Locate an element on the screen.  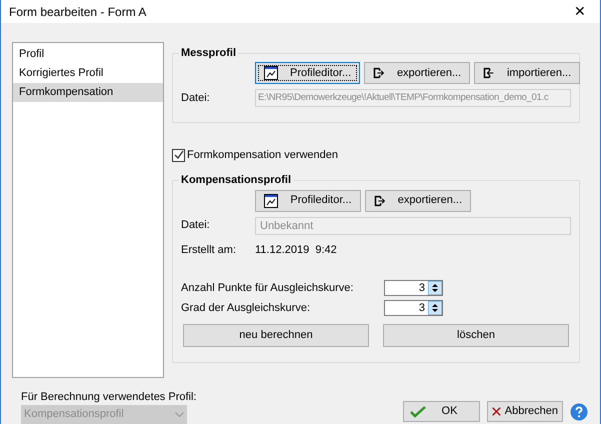
checkbox is located at coordinates (178, 155).